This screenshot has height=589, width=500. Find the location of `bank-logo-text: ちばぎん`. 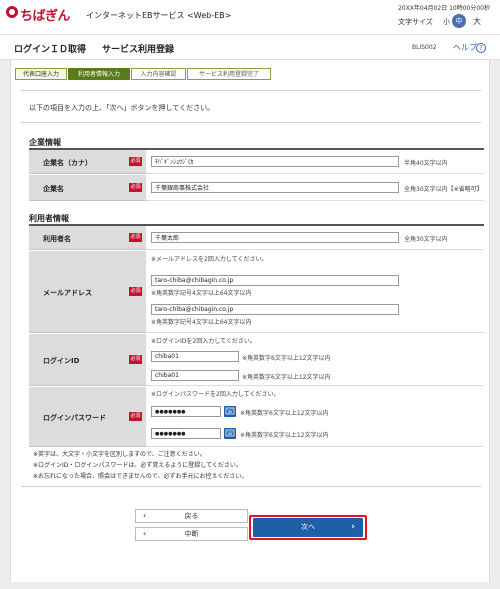

bank-logo-text: ちばぎん is located at coordinates (45, 16).